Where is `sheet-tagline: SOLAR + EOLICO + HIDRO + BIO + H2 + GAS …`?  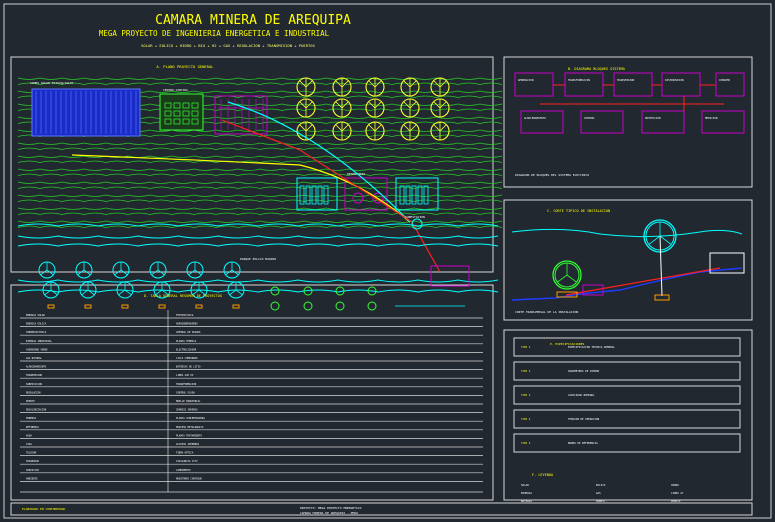 sheet-tagline: SOLAR + EOLICO + HIDRO + BIO + H2 + GAS … is located at coordinates (228, 45).